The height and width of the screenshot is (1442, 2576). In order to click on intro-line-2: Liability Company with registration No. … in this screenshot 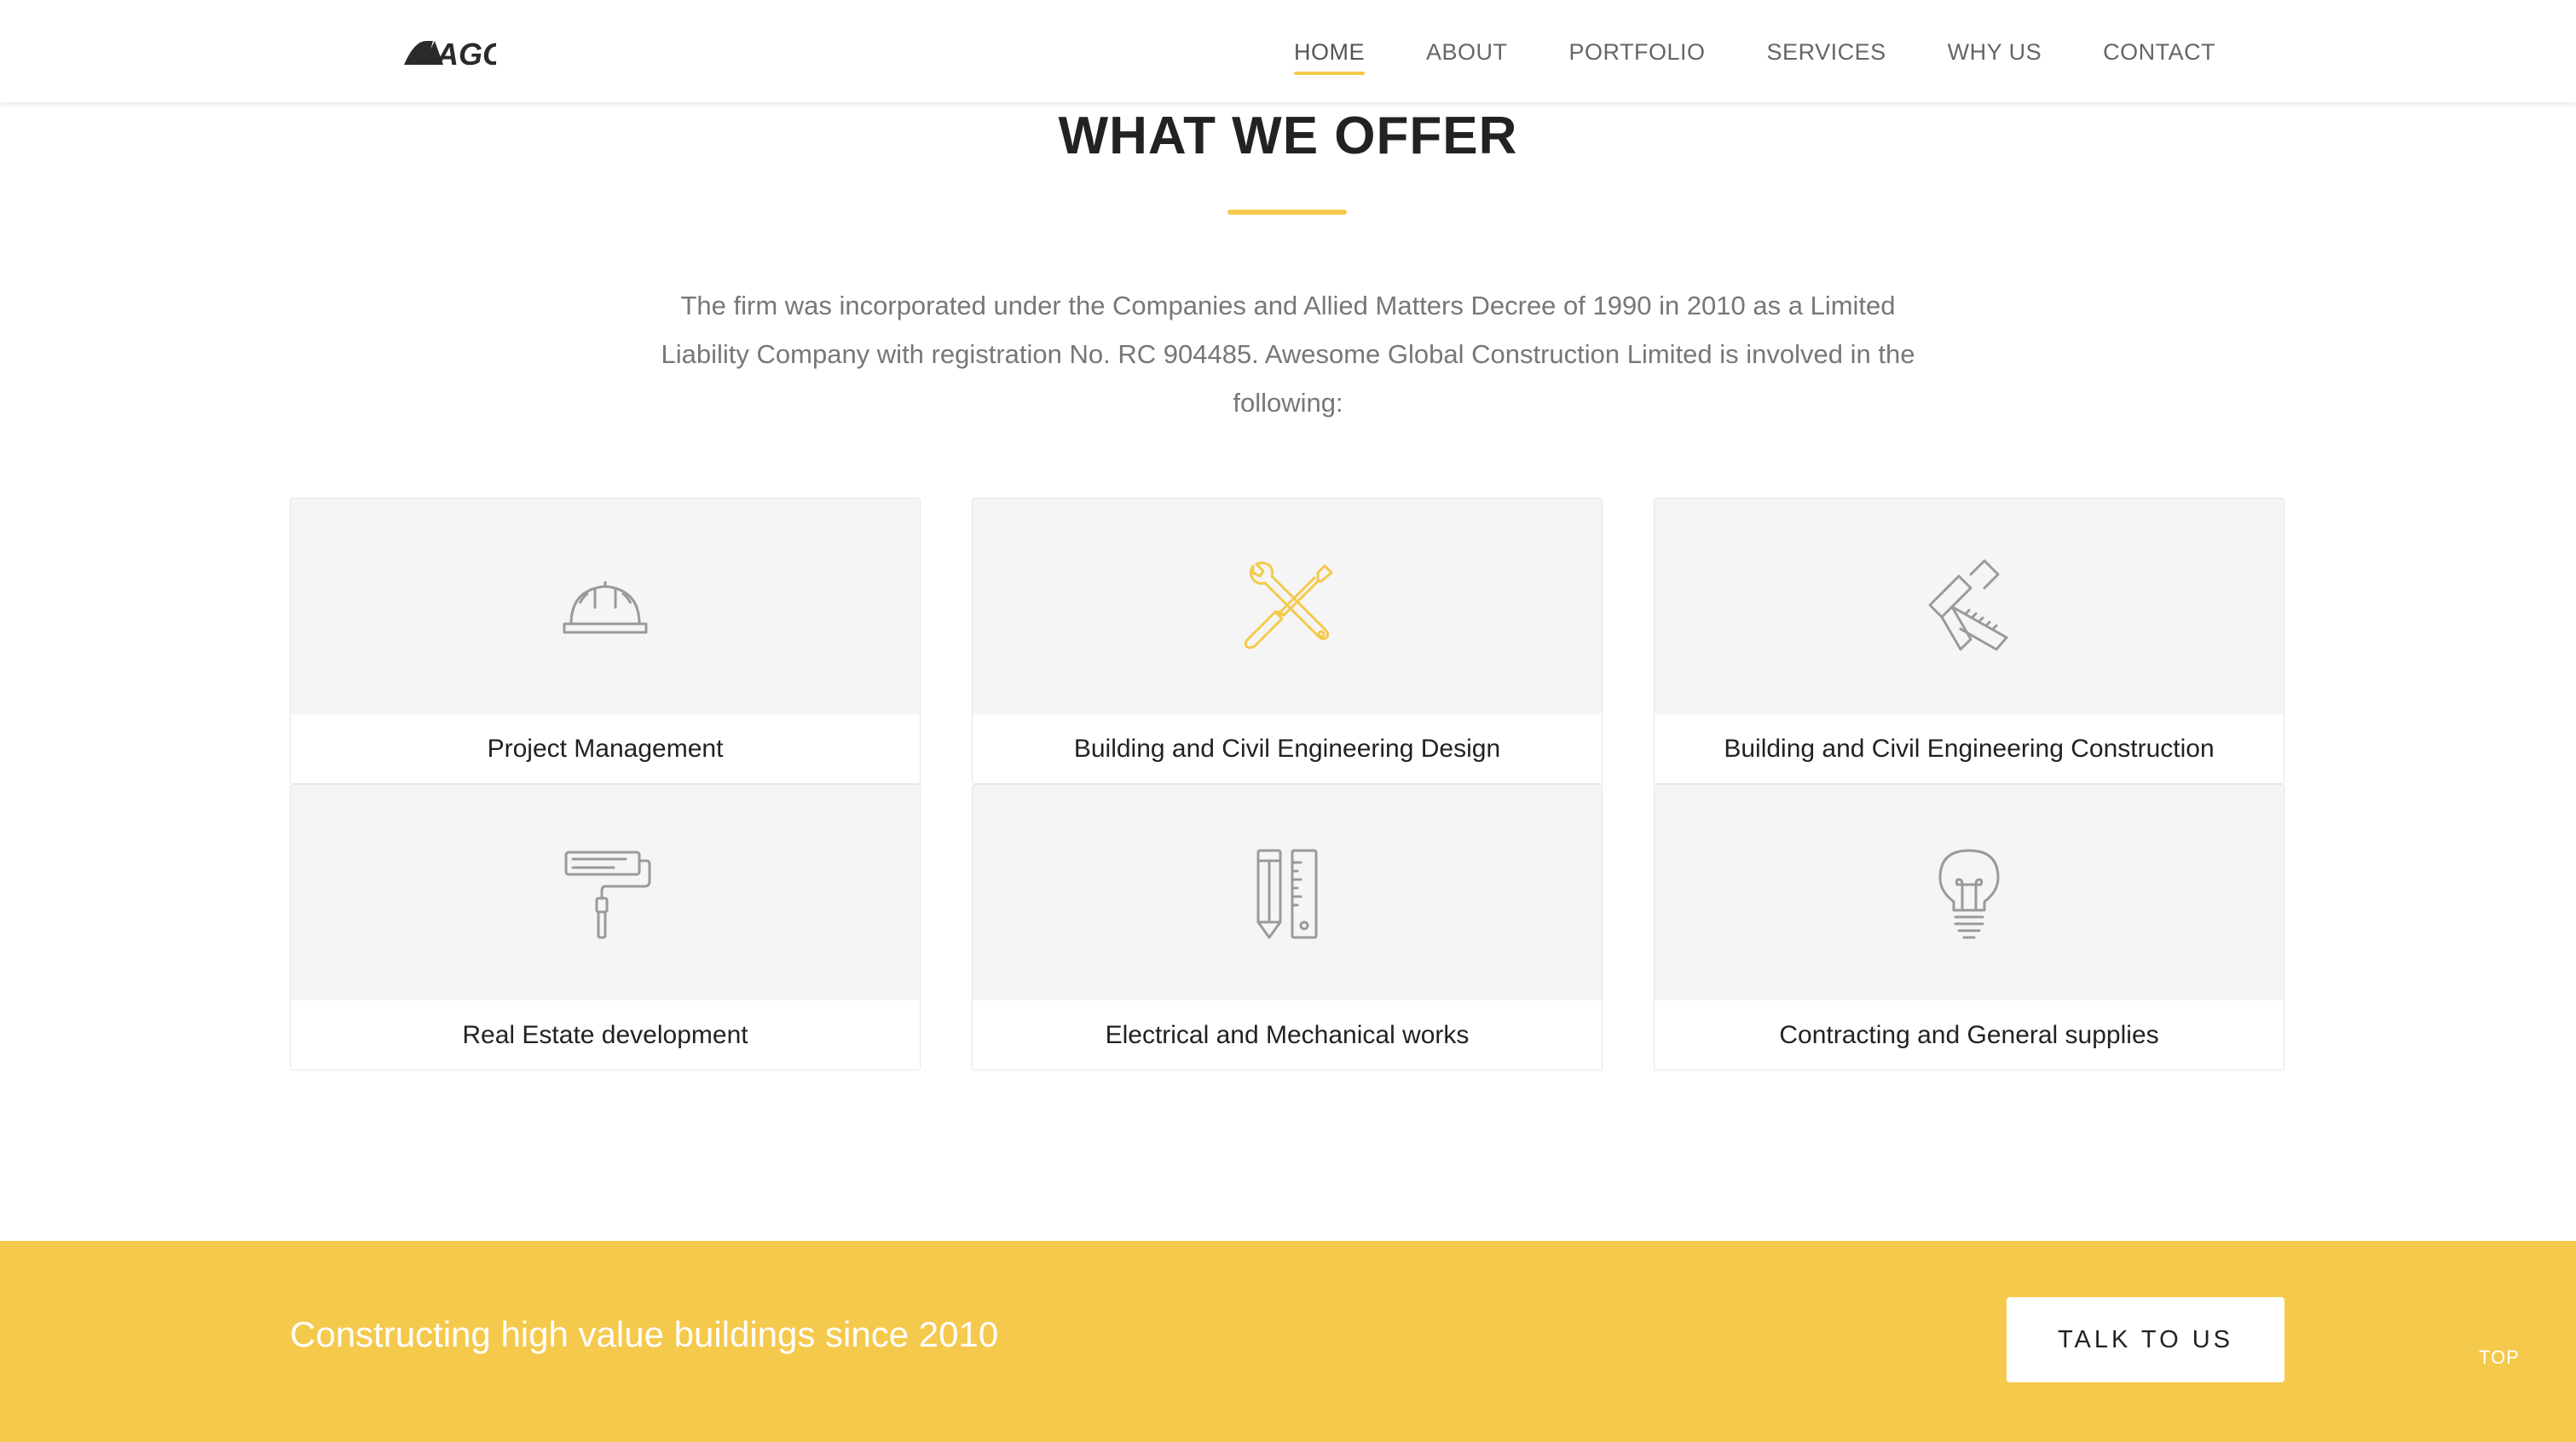, I will do `click(1288, 354)`.